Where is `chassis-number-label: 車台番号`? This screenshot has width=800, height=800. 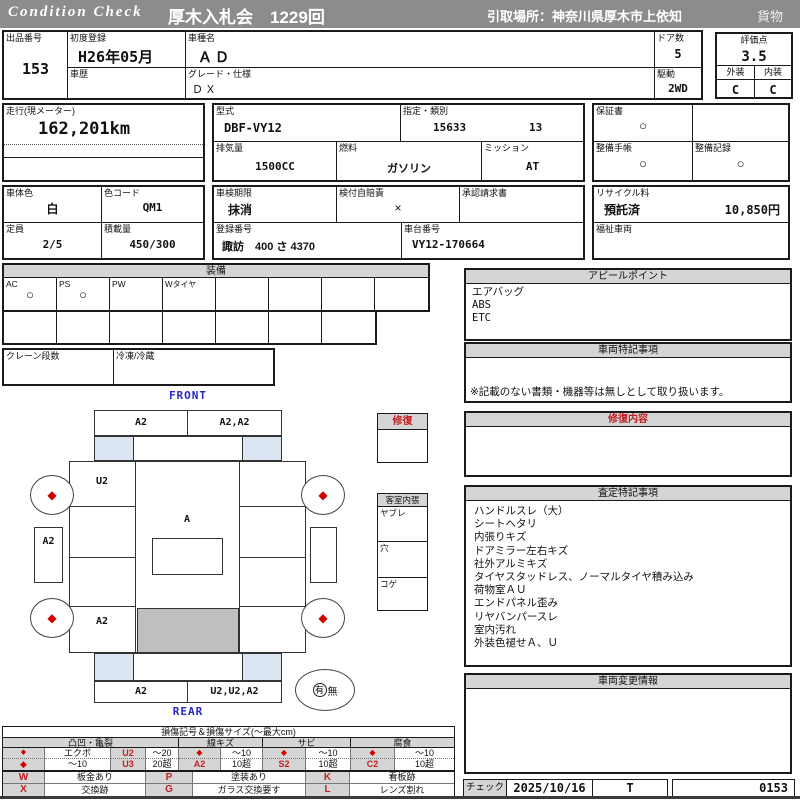
chassis-number-label: 車台番号 is located at coordinates (422, 229).